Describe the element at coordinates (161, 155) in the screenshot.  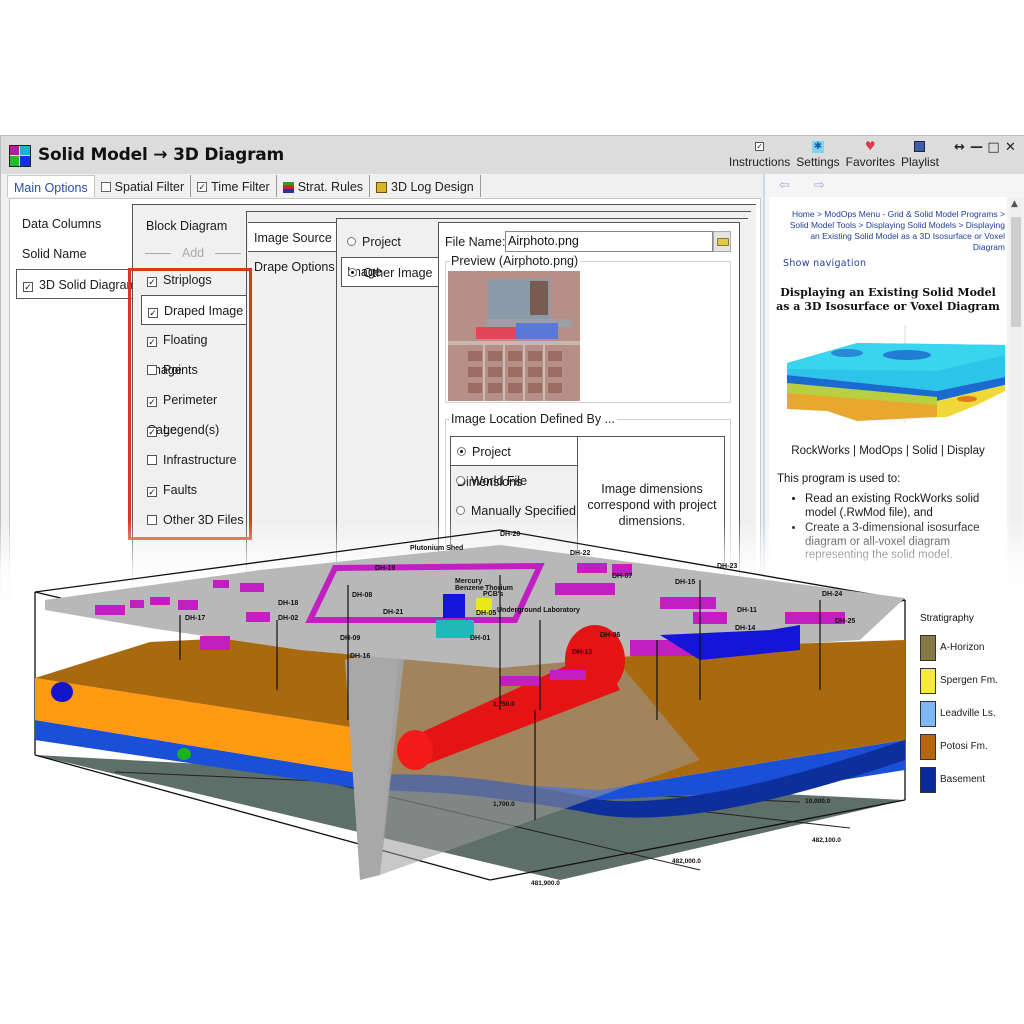
I see `window-title: Solid Model → 3D Diagram` at that location.